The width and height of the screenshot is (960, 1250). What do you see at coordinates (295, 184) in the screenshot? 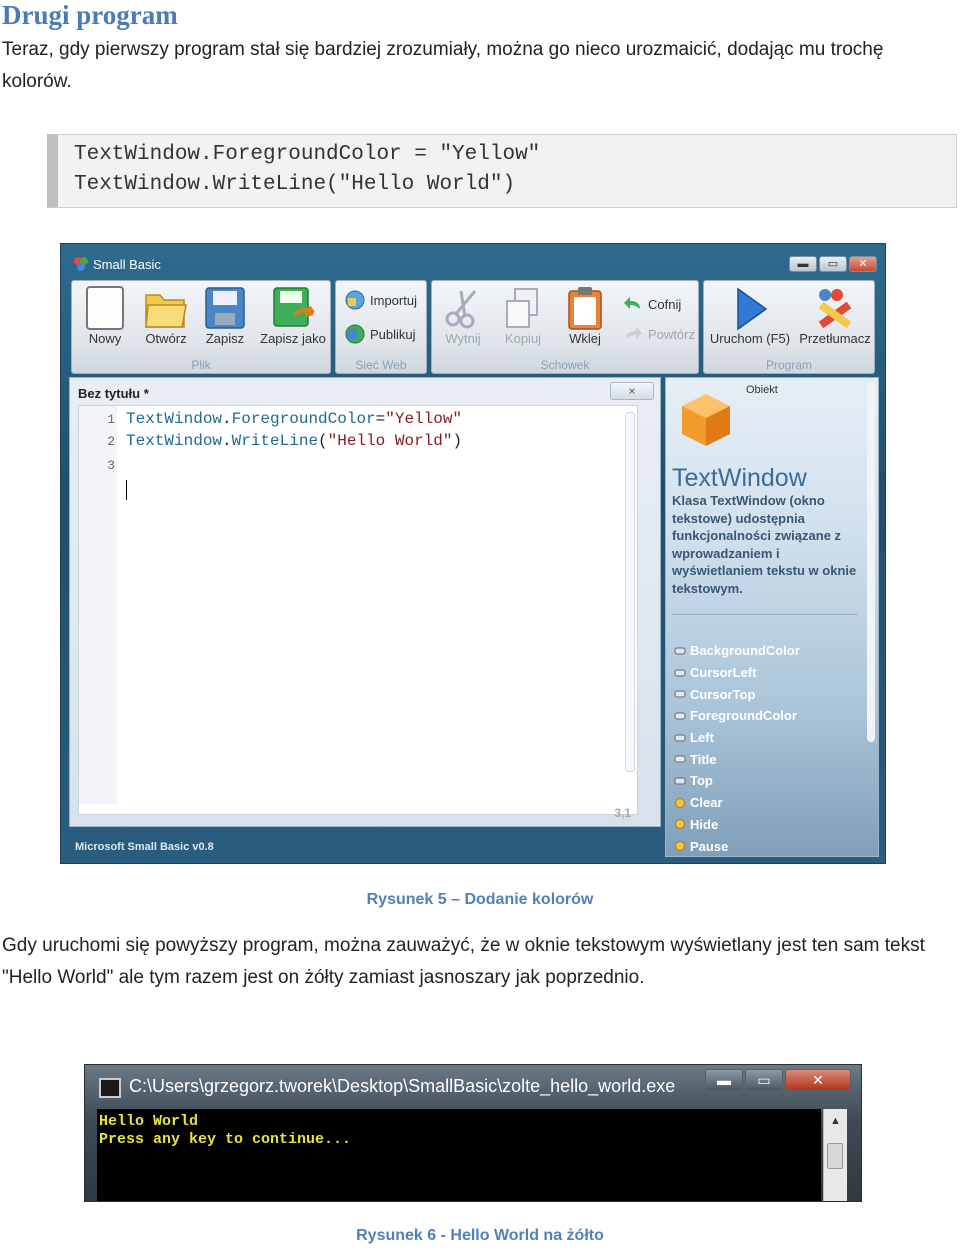
I see `code-line-2: TextWindow.WriteLine("Hello World")` at bounding box center [295, 184].